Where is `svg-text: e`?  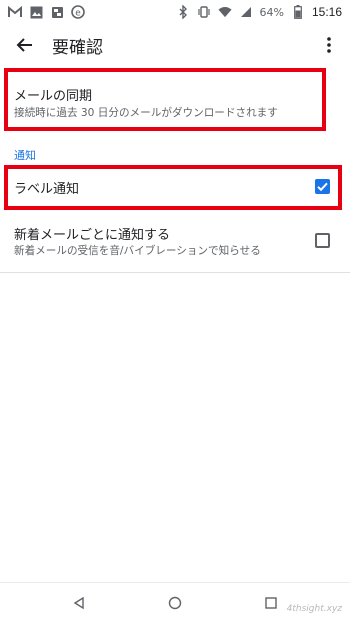 svg-text: e is located at coordinates (78, 14).